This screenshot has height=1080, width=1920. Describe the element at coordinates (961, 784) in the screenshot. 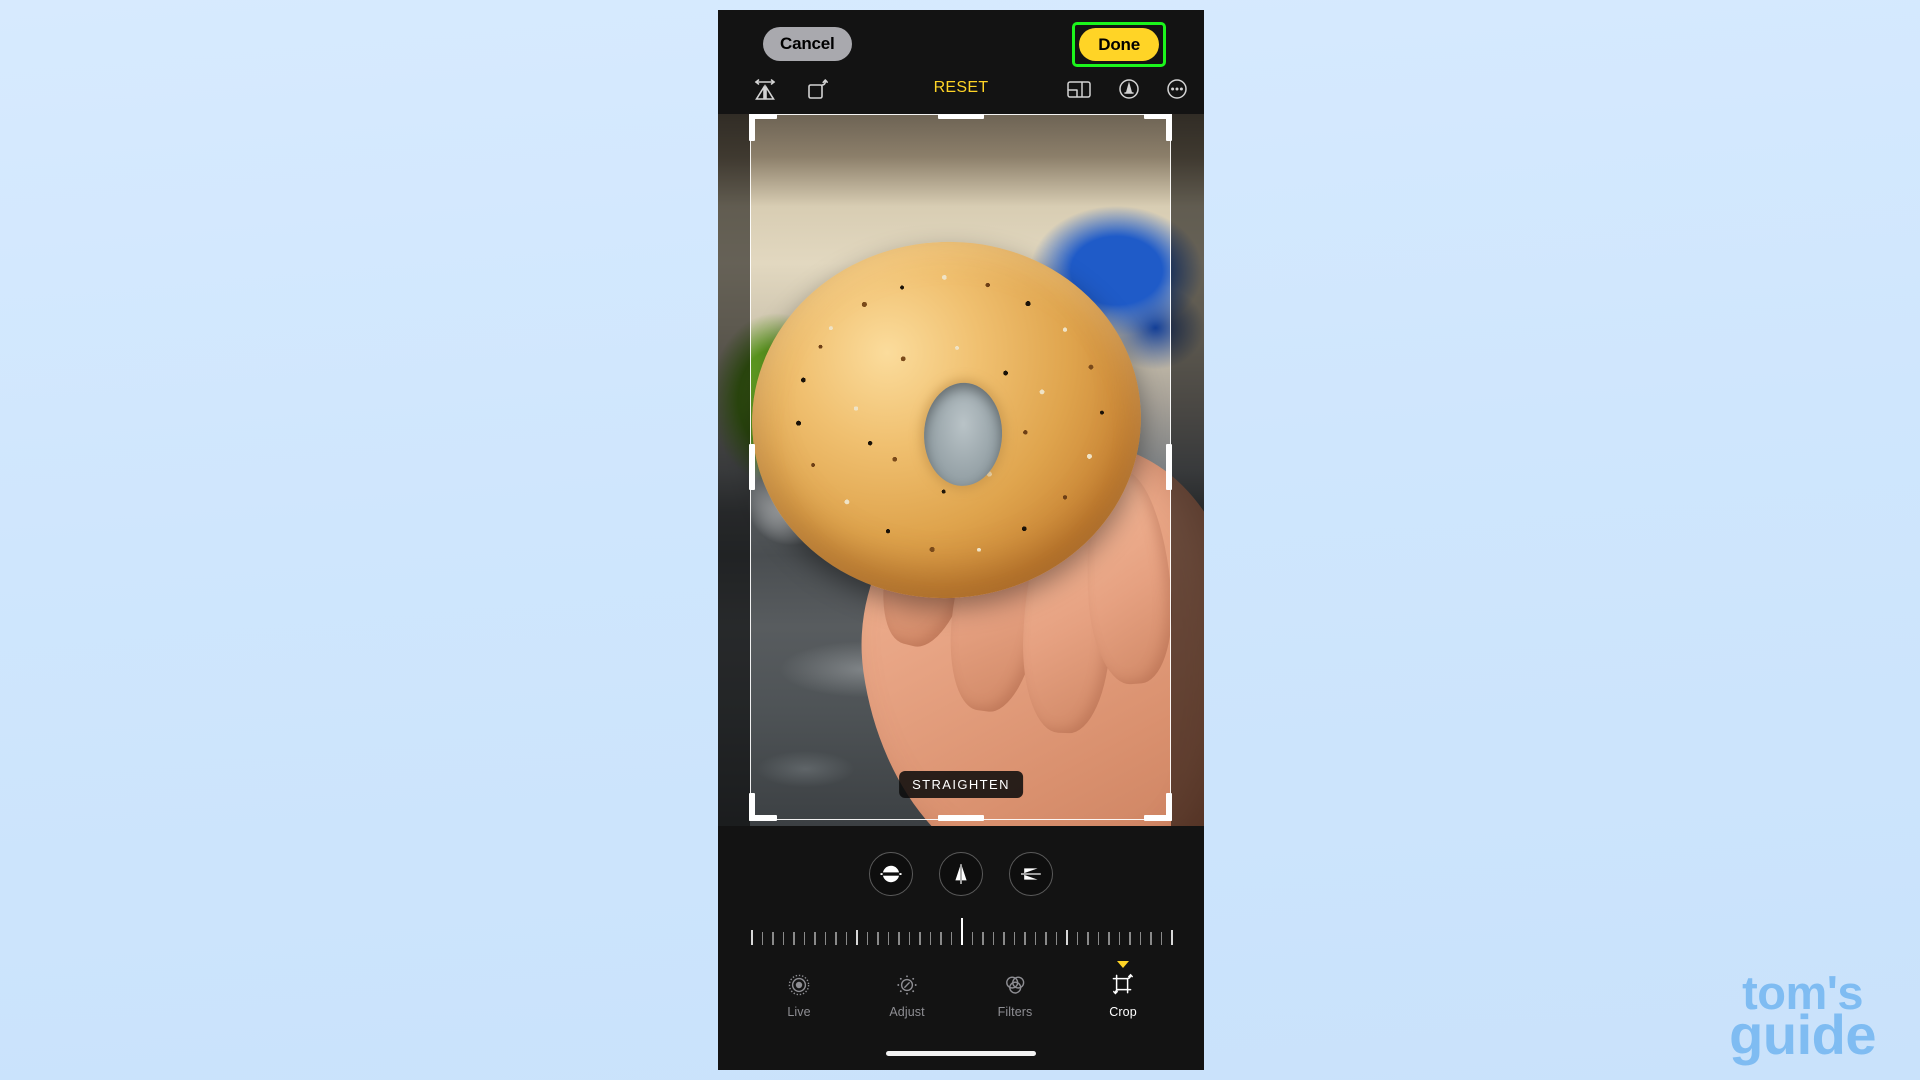

I see `straighten-badge: STRAIGHTEN` at that location.